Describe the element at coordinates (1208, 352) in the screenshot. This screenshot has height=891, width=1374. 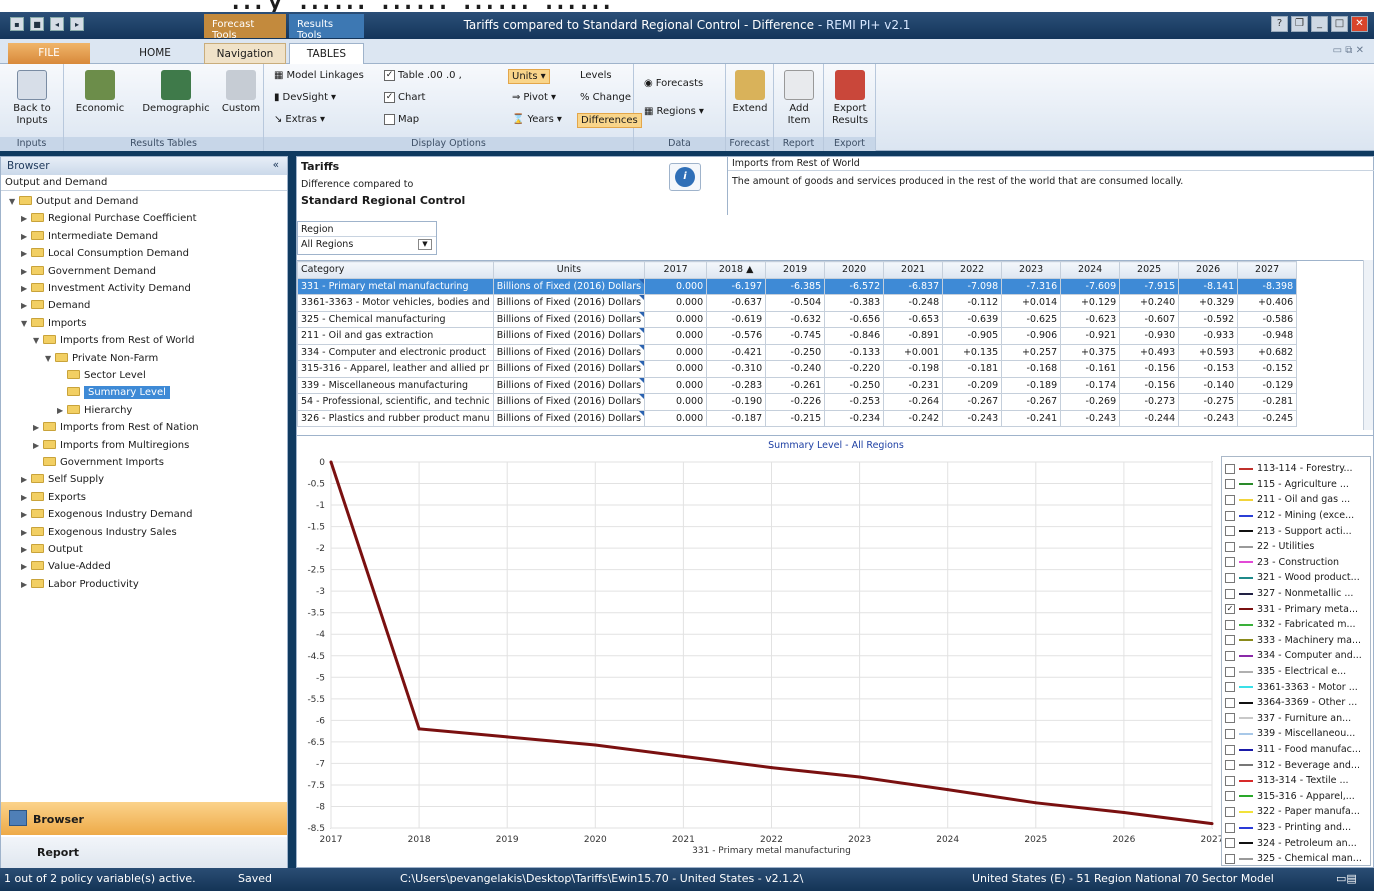
I see `value-cell: +0.593` at that location.